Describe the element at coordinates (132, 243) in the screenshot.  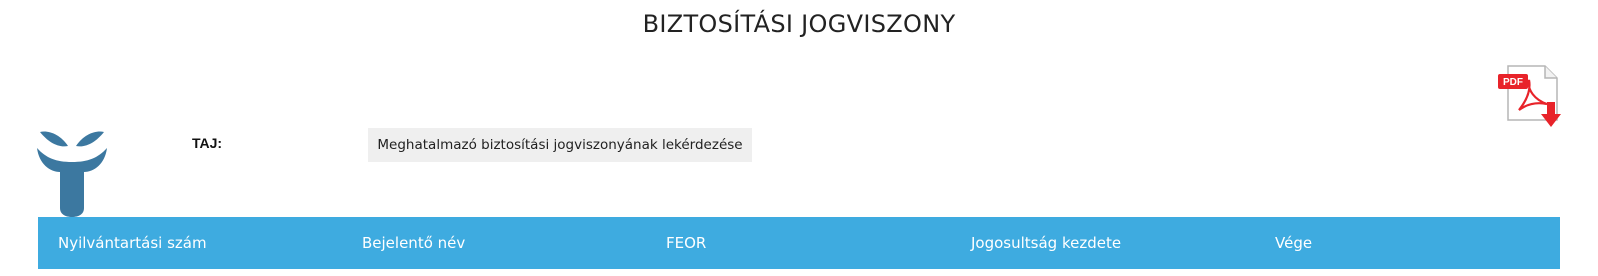
I see `column-header-registration-number: Nyilvántartási szám` at that location.